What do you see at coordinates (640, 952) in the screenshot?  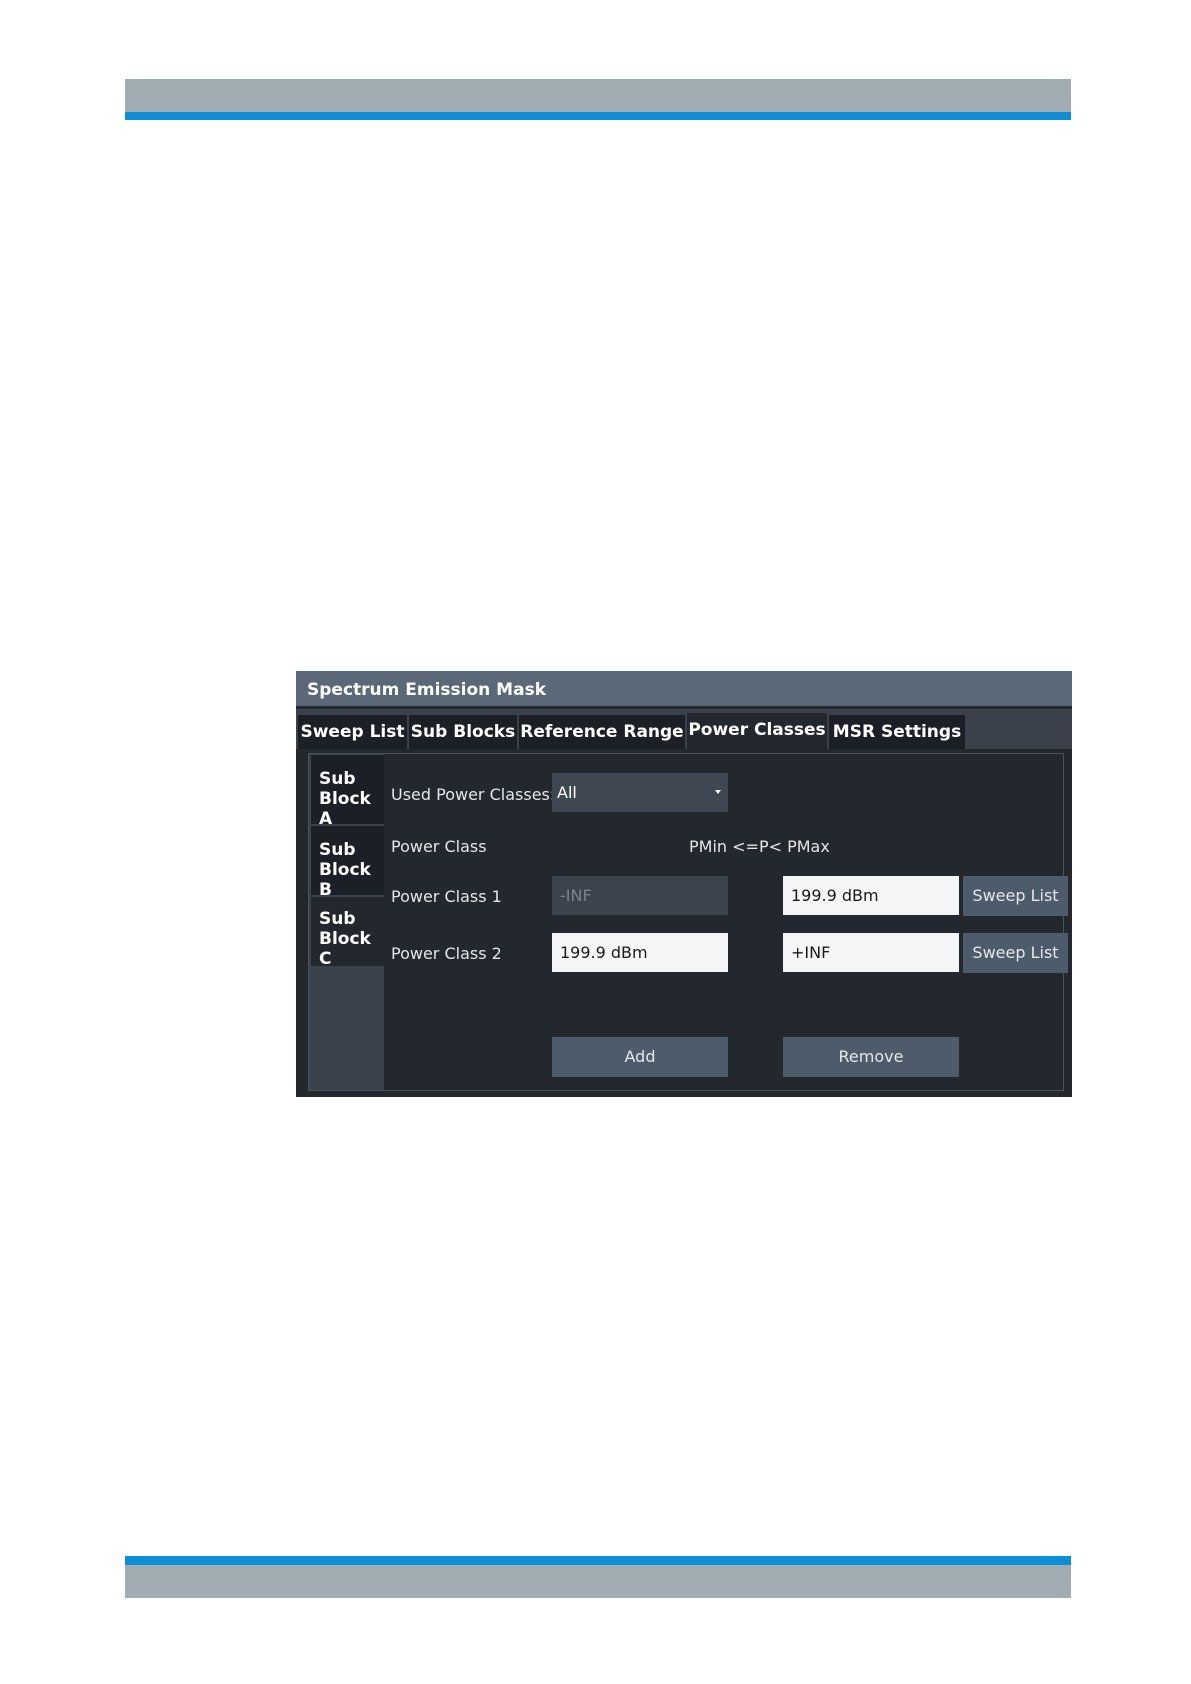 I see `power-class-2-pmin-field: 199.9 dBm` at bounding box center [640, 952].